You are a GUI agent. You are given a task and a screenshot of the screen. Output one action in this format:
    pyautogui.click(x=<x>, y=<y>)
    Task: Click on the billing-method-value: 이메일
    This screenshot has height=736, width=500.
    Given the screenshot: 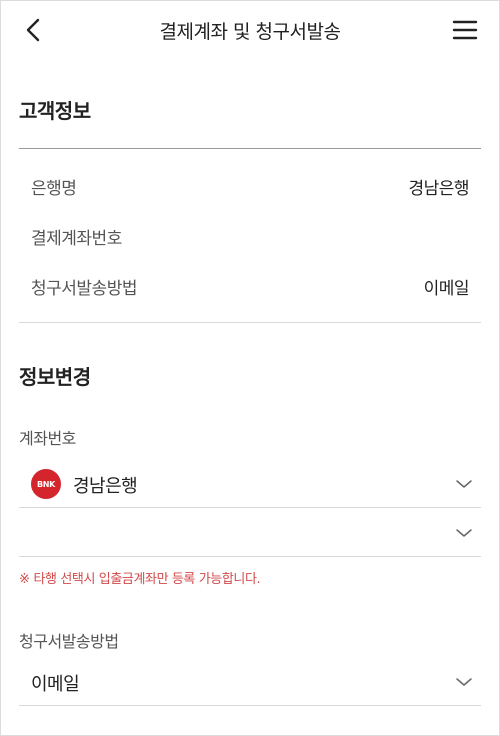 What is the action you would take?
    pyautogui.click(x=446, y=289)
    